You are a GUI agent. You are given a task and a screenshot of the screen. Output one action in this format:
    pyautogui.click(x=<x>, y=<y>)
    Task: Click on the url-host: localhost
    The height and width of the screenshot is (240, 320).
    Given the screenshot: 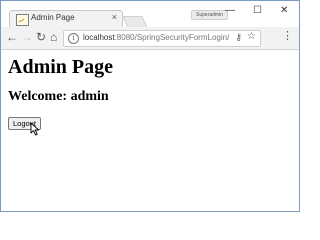 What is the action you would take?
    pyautogui.click(x=99, y=37)
    